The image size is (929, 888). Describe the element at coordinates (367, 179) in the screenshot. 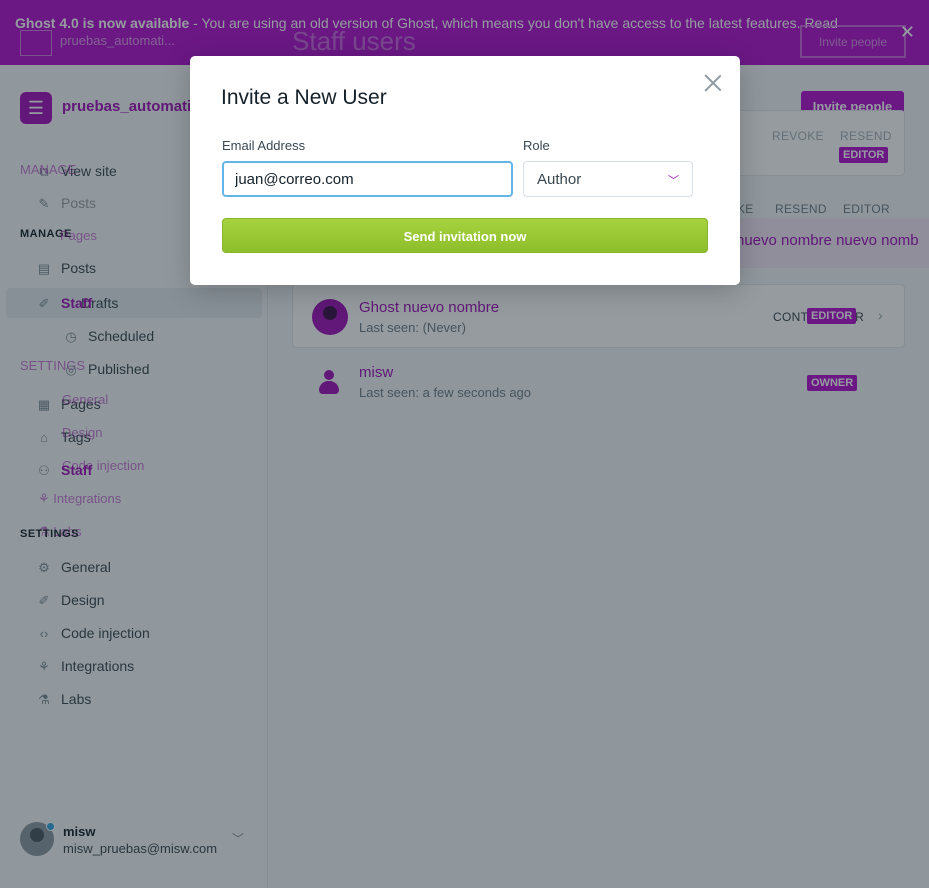

I see `email-field` at that location.